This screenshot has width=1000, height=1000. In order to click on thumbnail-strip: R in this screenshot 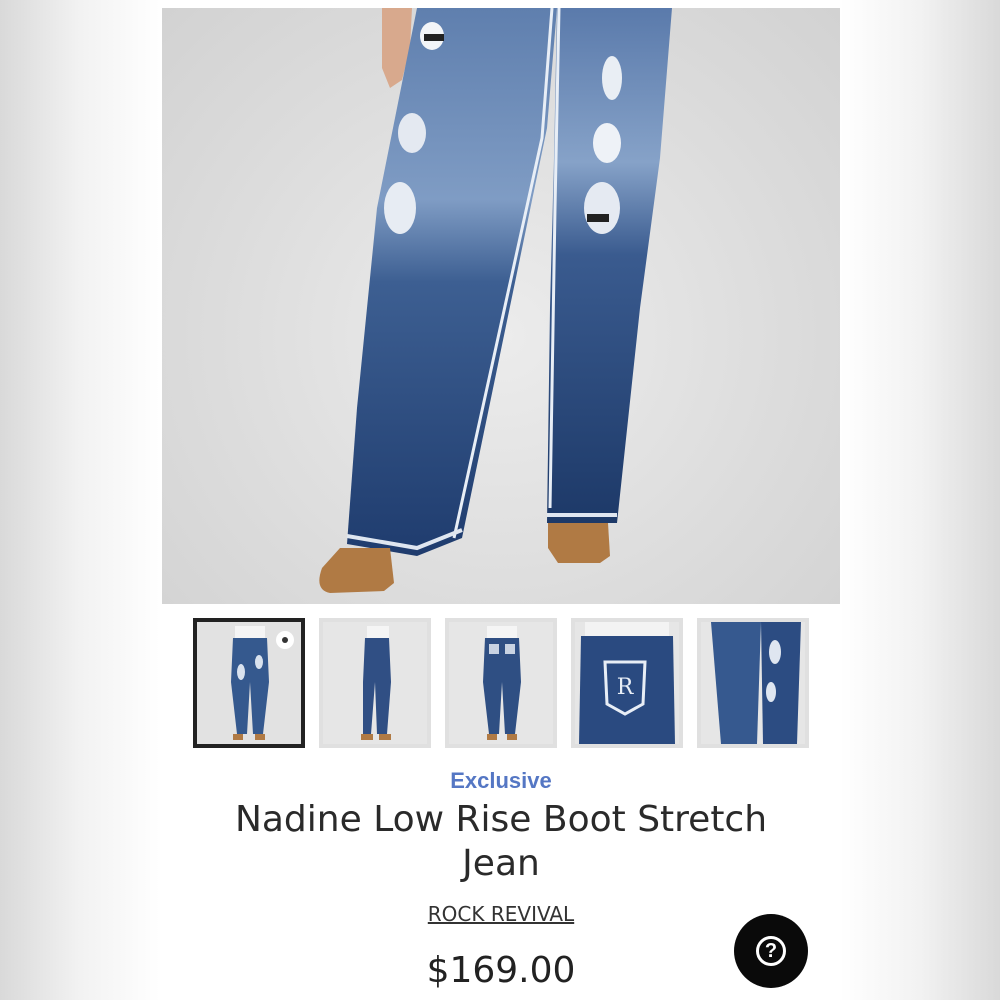, I will do `click(502, 683)`.